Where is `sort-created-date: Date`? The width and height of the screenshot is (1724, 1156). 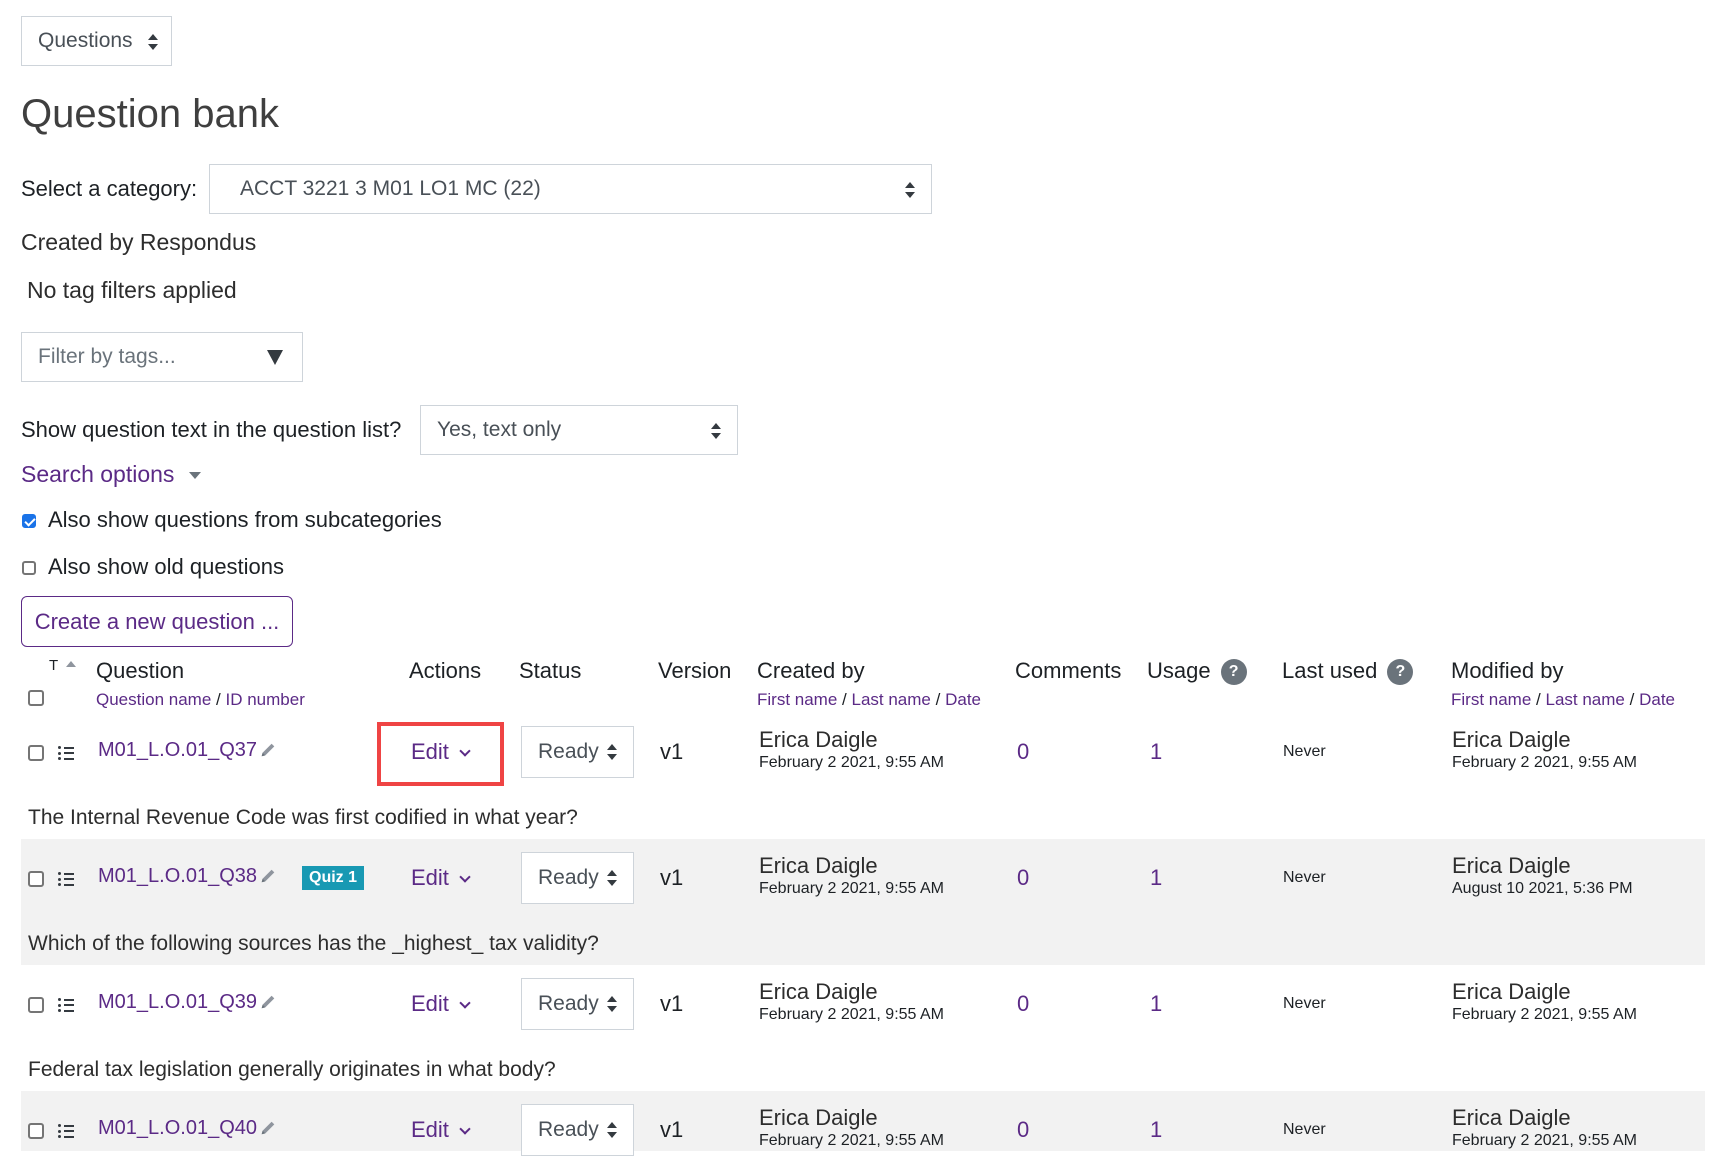 sort-created-date: Date is located at coordinates (963, 699).